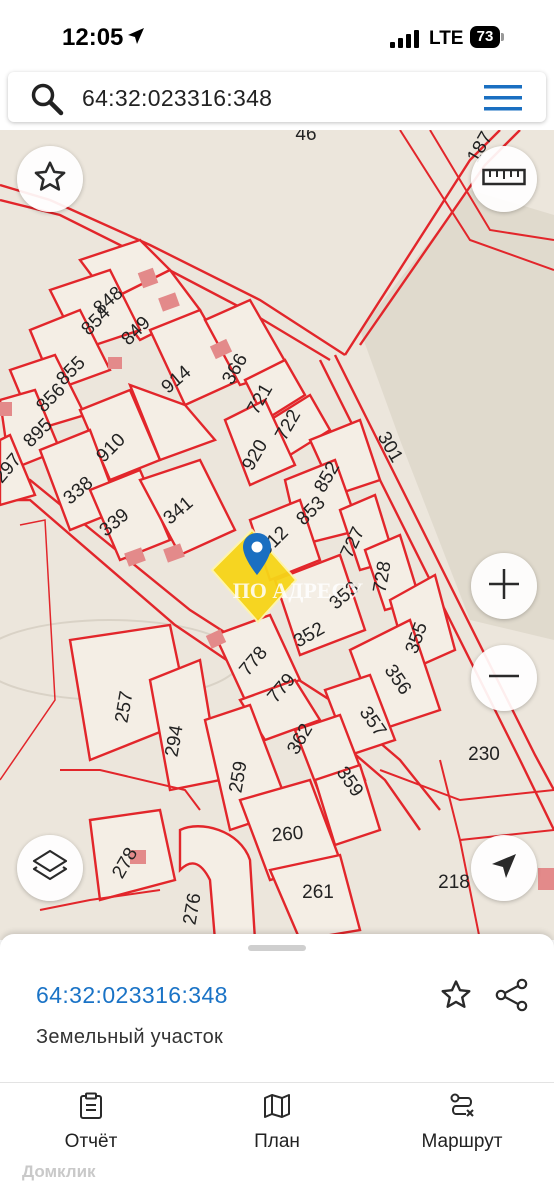  Describe the element at coordinates (132, 995) in the screenshot. I see `cadastral-number: 64:32:023316:348` at that location.